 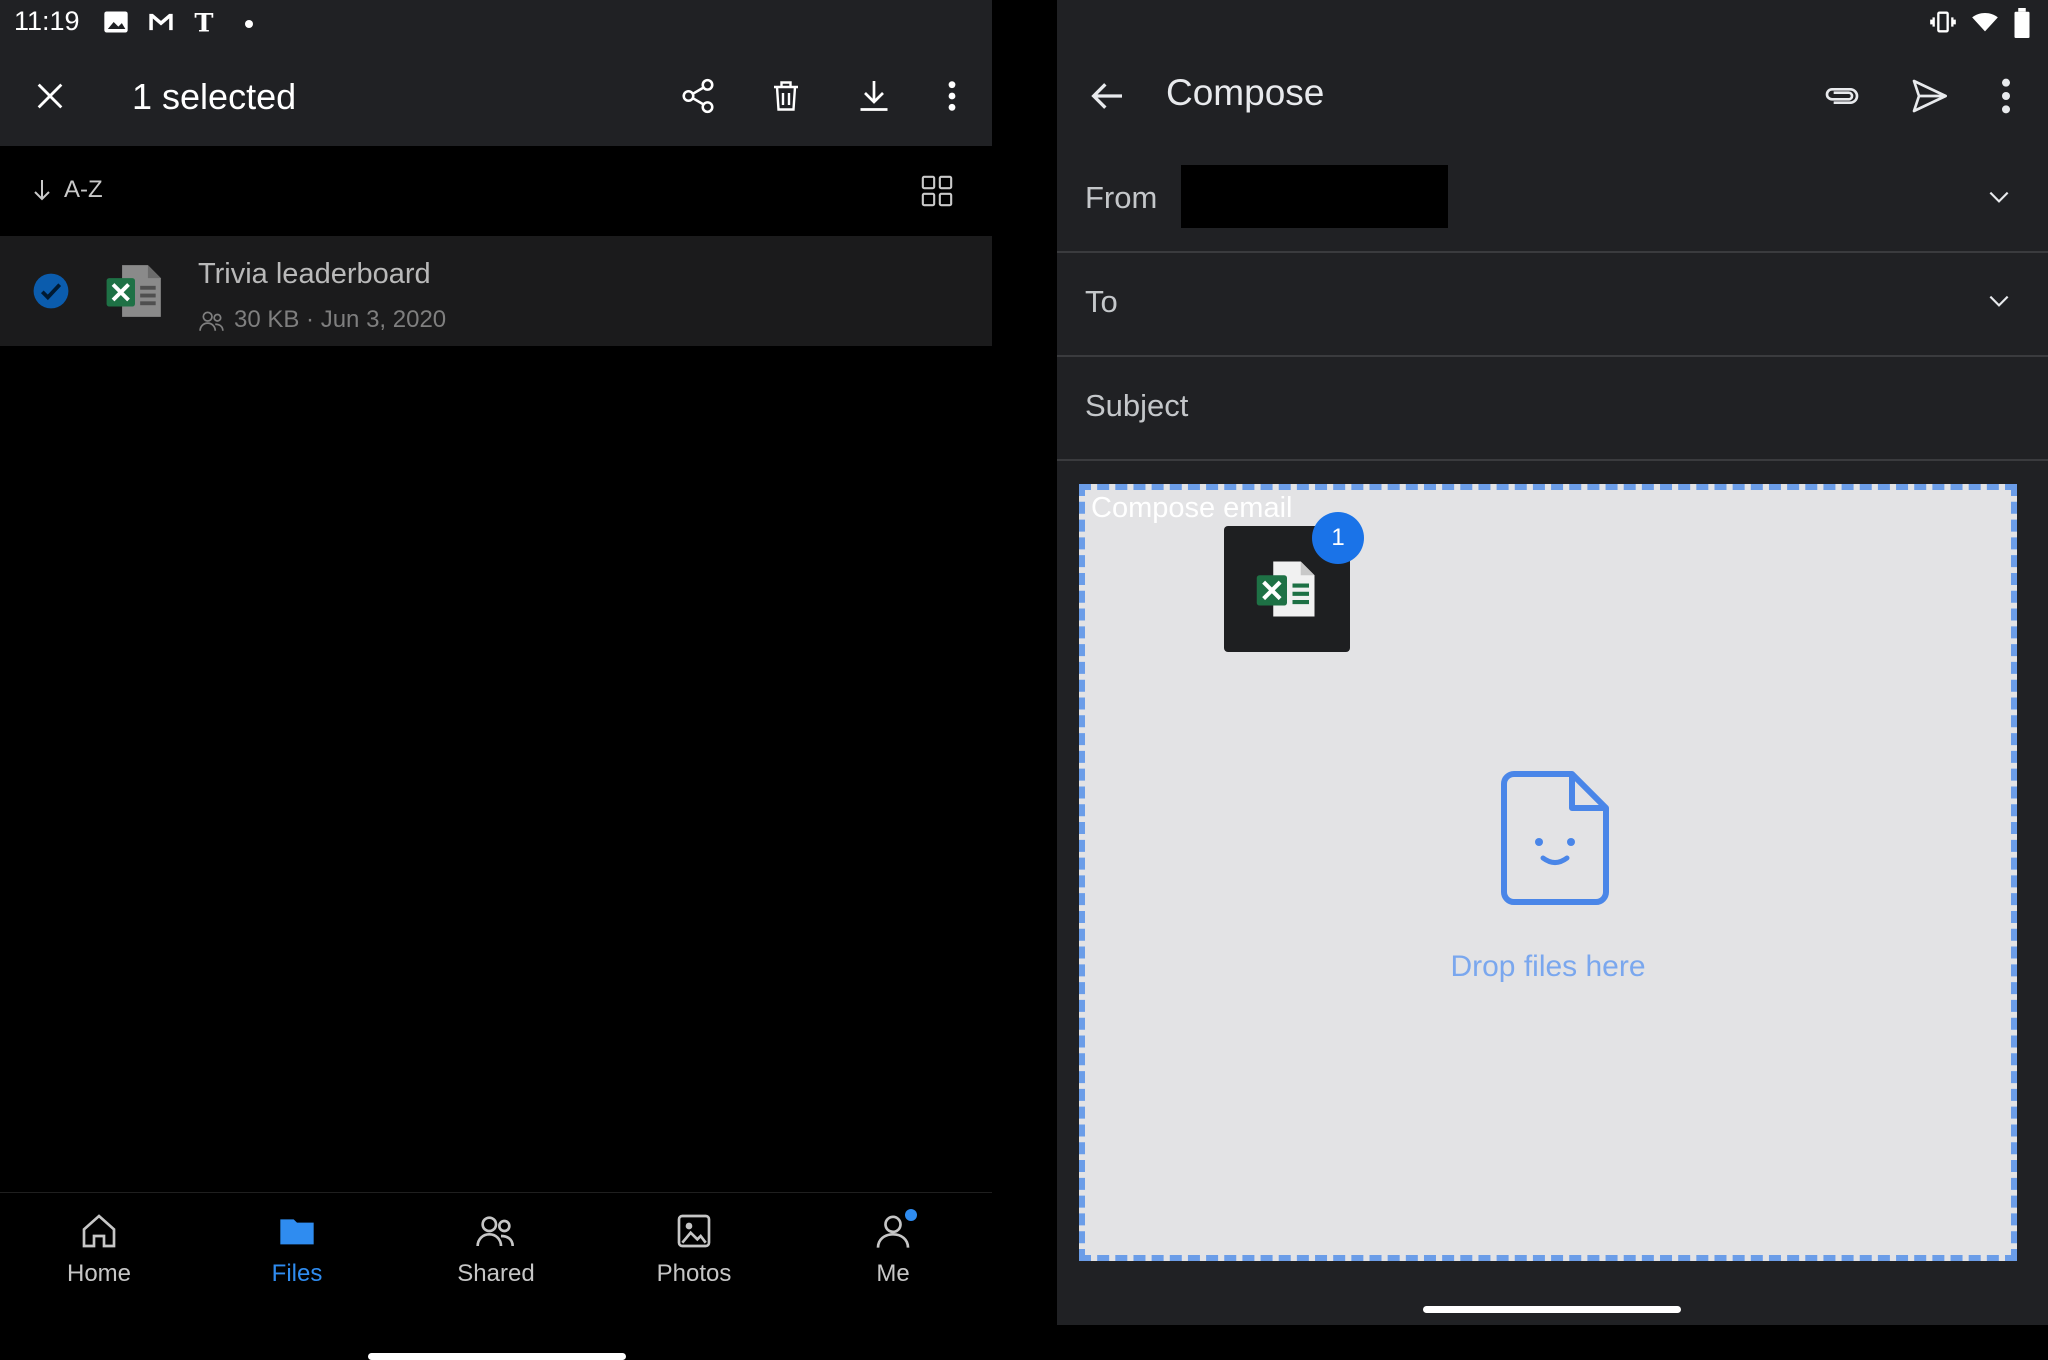 I want to click on nyt-icon: T, so click(x=206, y=24).